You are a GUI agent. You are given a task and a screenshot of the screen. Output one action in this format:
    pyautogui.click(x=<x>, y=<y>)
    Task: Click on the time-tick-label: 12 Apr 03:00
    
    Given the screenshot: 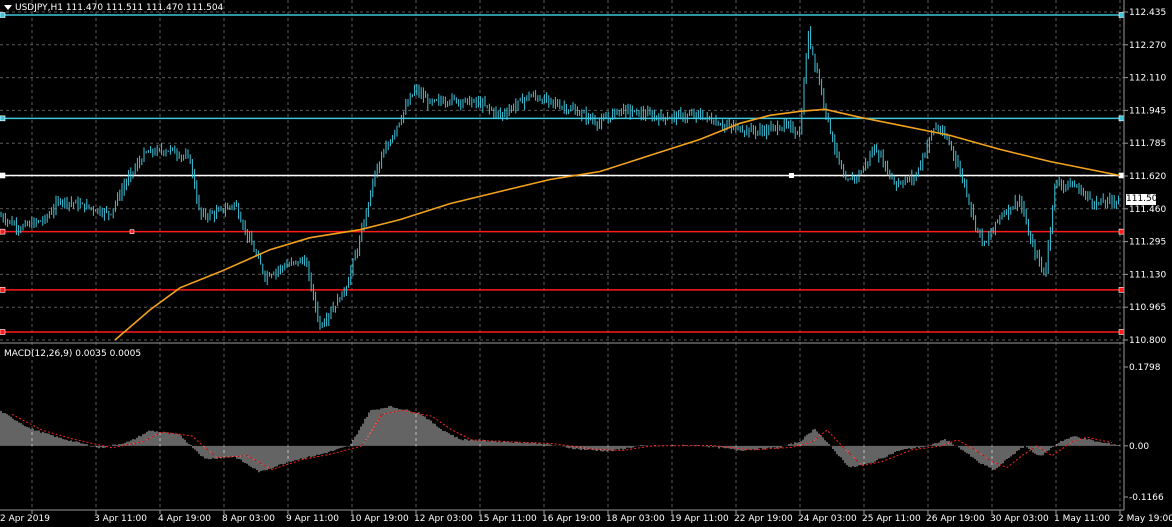 What is the action you would take?
    pyautogui.click(x=443, y=519)
    